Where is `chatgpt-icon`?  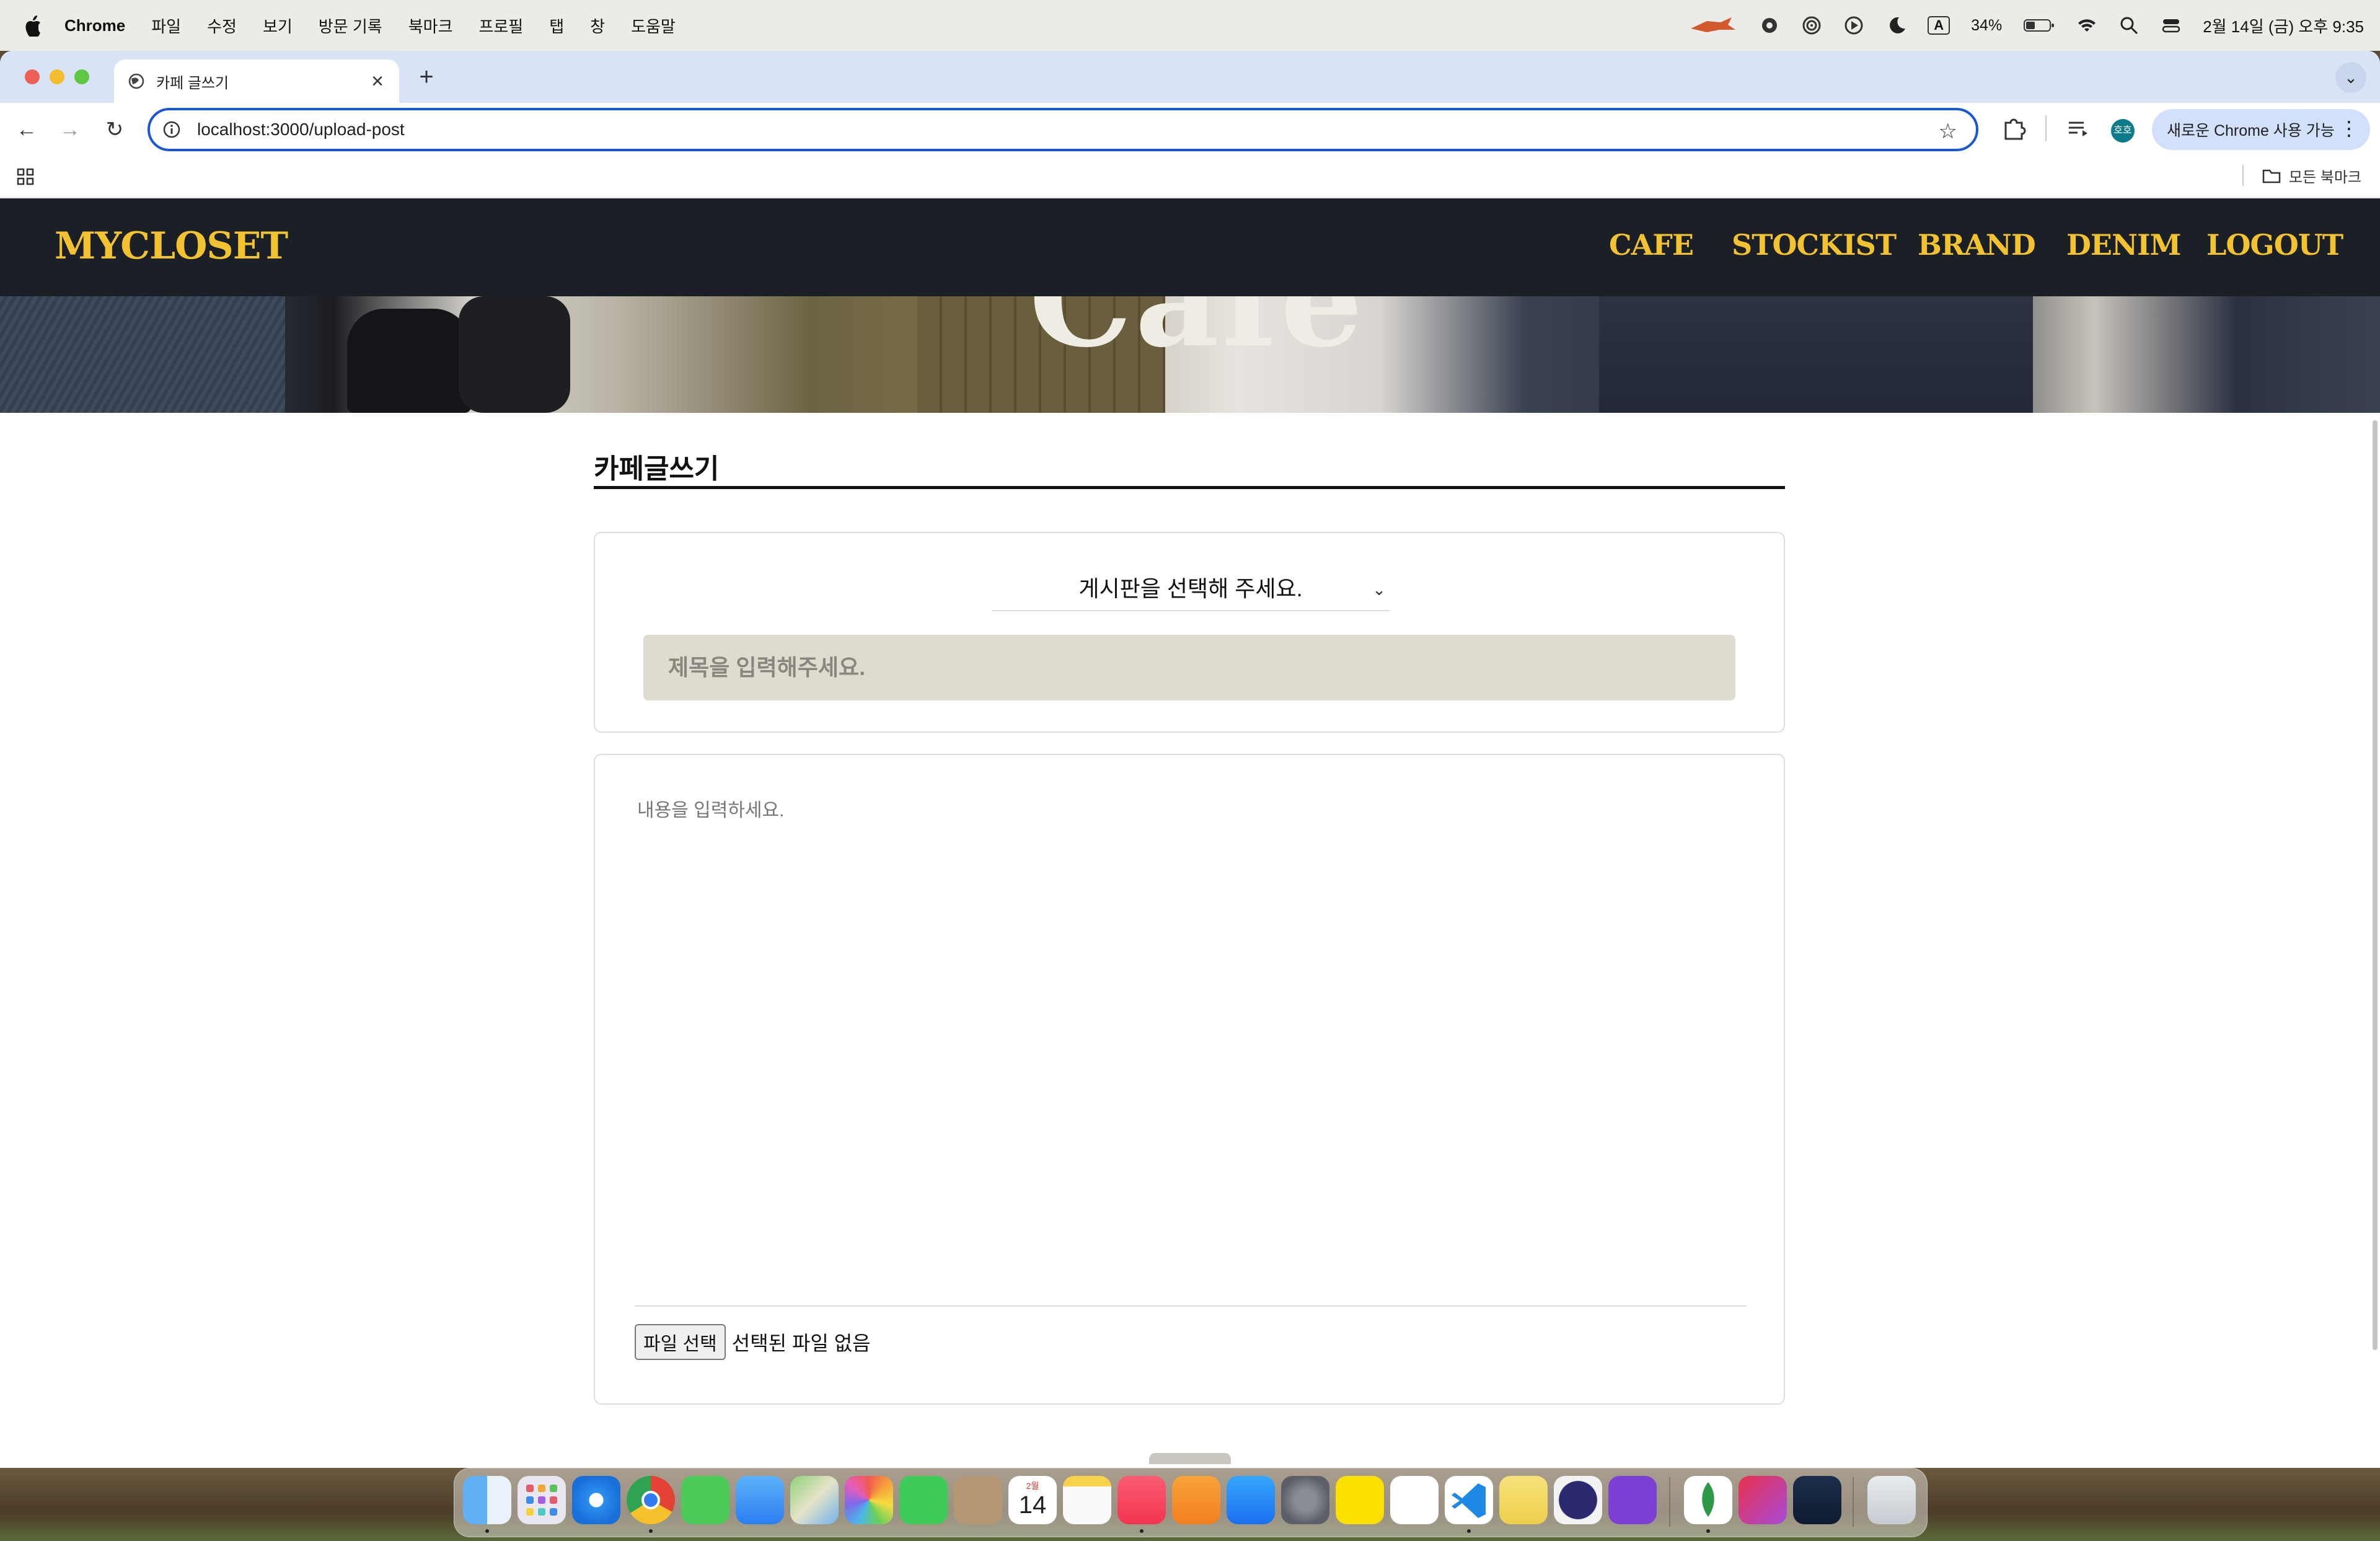 chatgpt-icon is located at coordinates (1414, 1500).